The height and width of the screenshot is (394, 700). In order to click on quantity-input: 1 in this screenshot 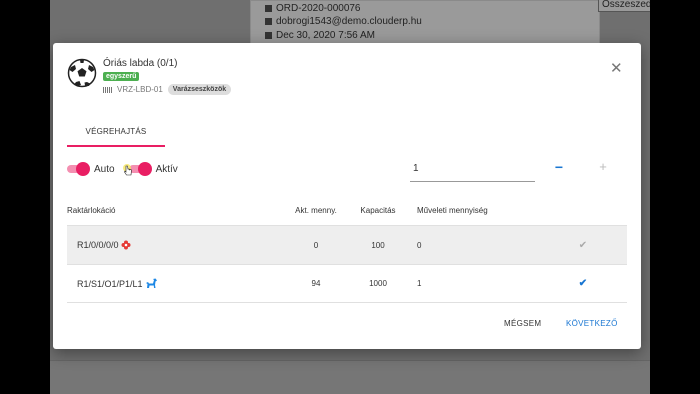, I will do `click(472, 170)`.